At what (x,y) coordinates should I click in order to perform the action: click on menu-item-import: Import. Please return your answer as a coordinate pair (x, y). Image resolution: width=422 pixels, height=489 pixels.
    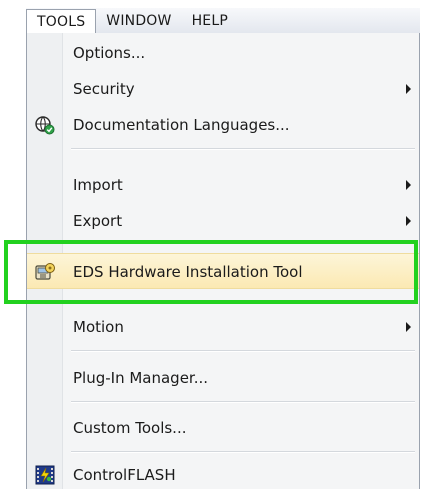
    Looking at the image, I should click on (223, 185).